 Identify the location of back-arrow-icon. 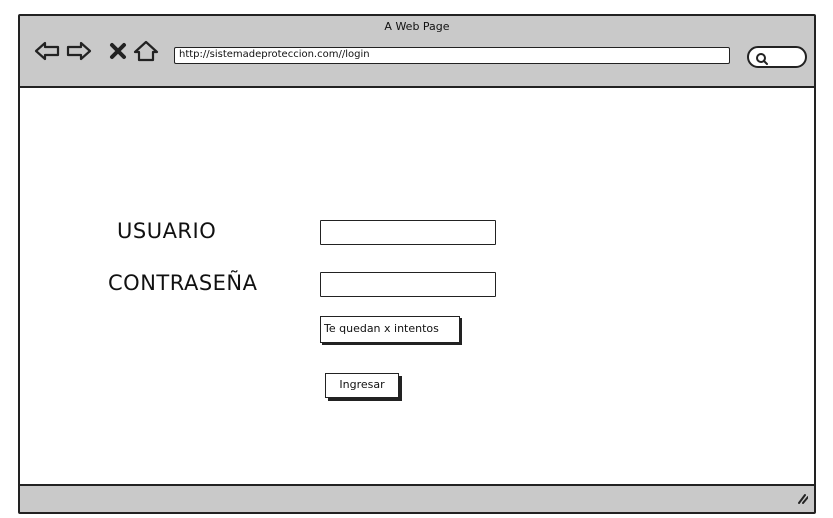
(47, 51).